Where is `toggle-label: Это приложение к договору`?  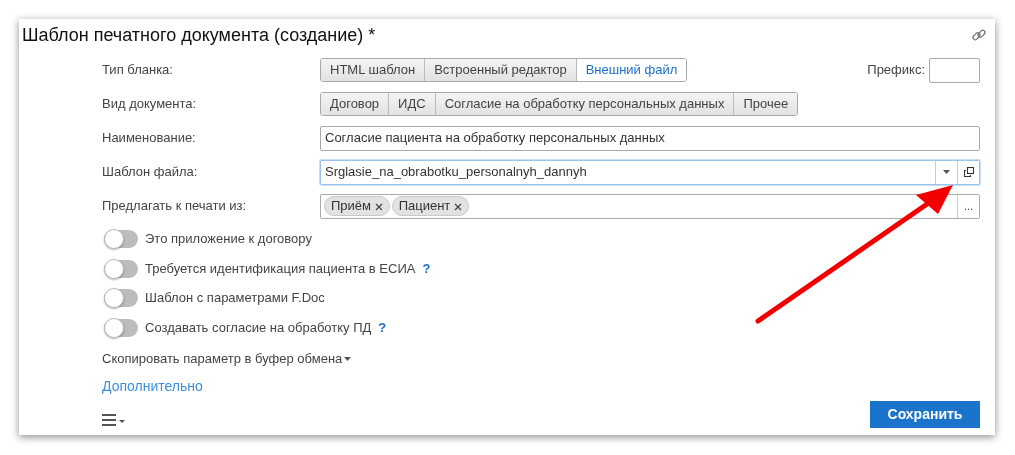
toggle-label: Это приложение к договору is located at coordinates (228, 239).